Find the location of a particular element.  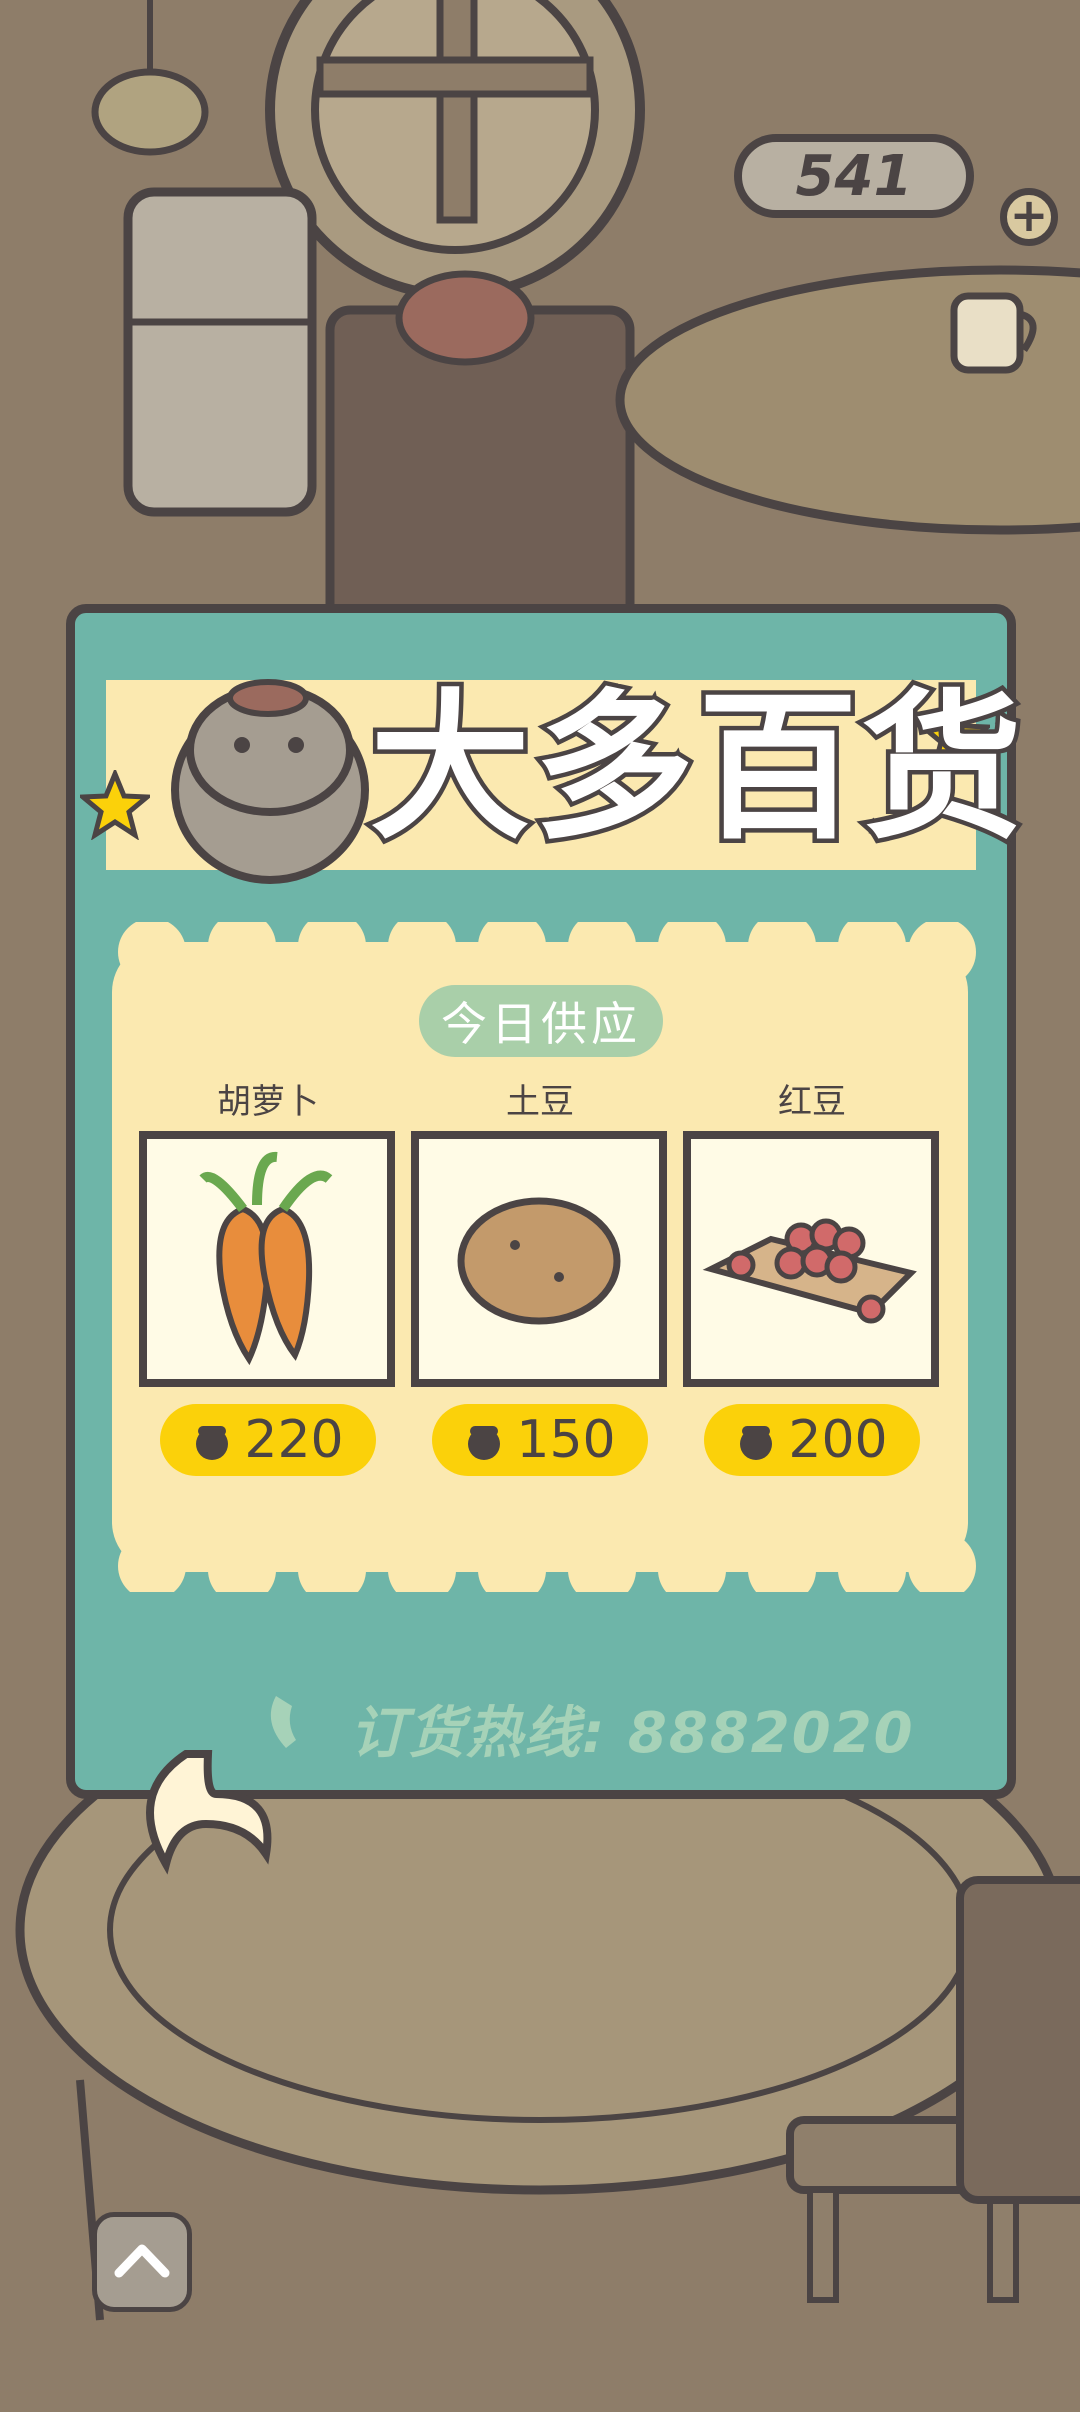

red-beans-icon is located at coordinates (809, 1271).